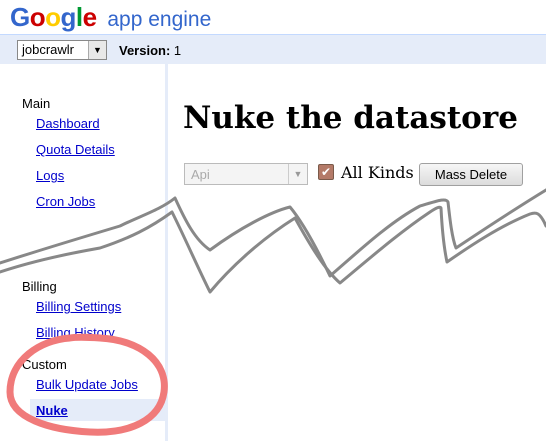 The image size is (546, 441). I want to click on sidebar-item-cron-jobs: Cron Jobs, so click(65, 201).